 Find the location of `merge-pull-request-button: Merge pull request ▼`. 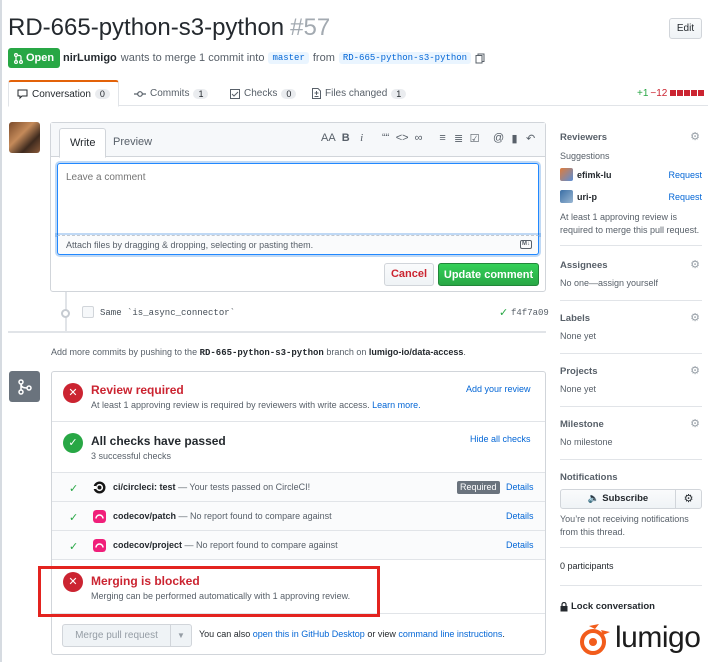

merge-pull-request-button: Merge pull request ▼ is located at coordinates (127, 635).